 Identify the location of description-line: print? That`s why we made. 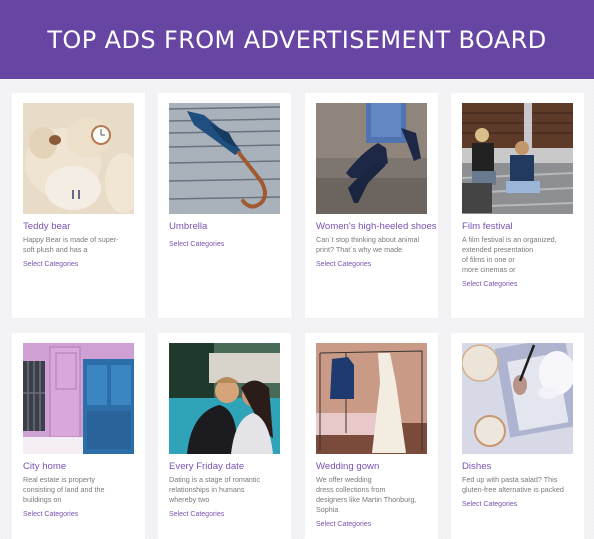
(359, 249).